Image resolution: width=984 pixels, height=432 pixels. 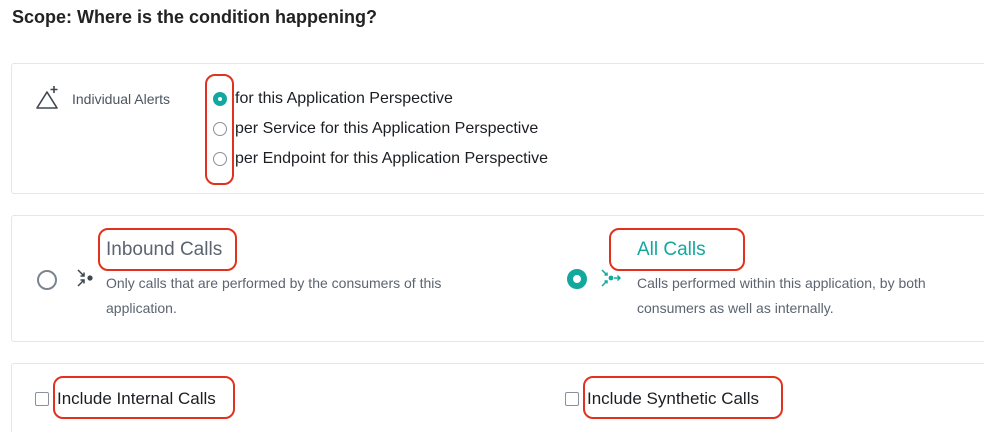 I want to click on individual-alerts-label: Individual Alerts, so click(x=121, y=99).